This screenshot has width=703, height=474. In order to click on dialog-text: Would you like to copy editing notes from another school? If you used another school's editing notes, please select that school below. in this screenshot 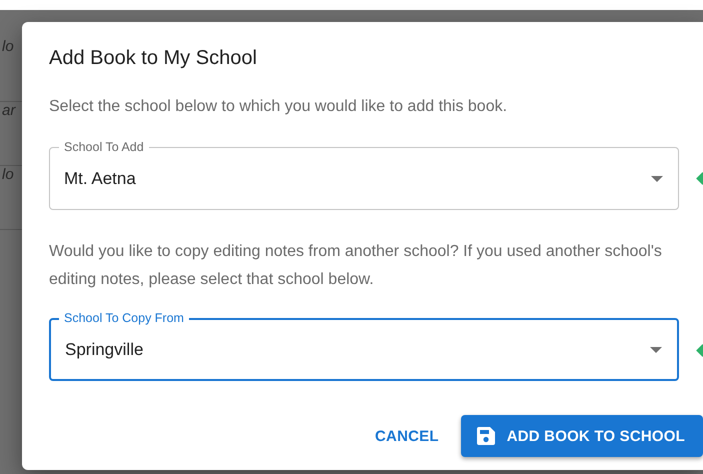, I will do `click(356, 266)`.